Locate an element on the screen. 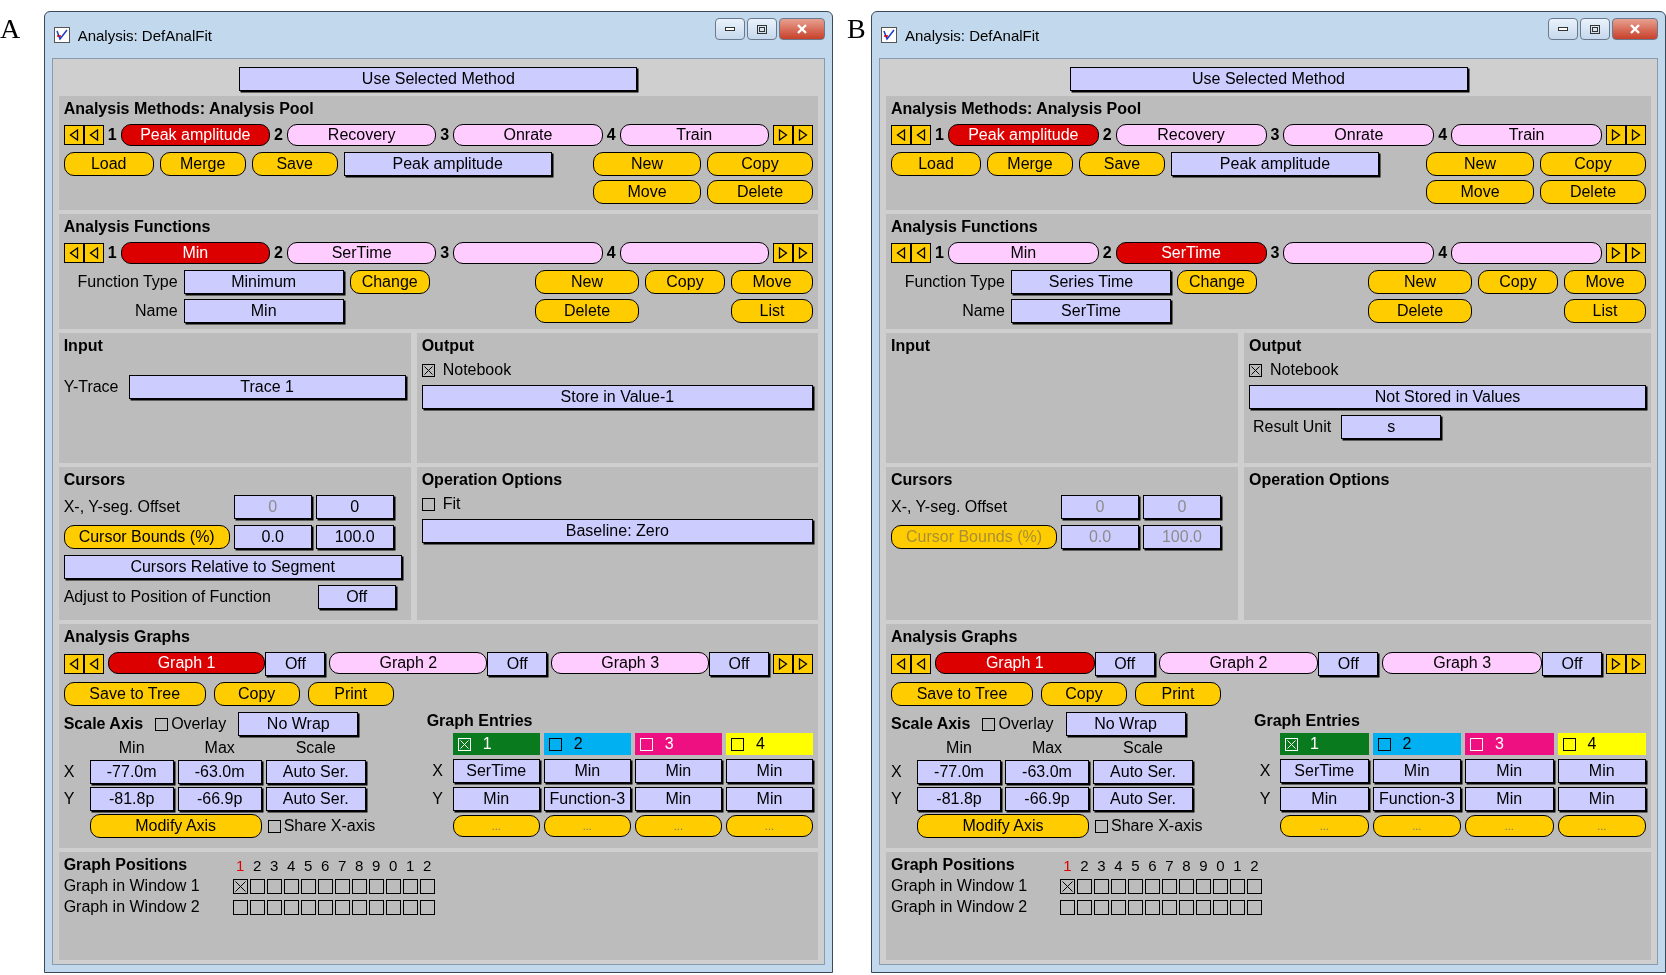 Image resolution: width=1666 pixels, height=975 pixels. entry-y-field: Min is located at coordinates (1509, 799).